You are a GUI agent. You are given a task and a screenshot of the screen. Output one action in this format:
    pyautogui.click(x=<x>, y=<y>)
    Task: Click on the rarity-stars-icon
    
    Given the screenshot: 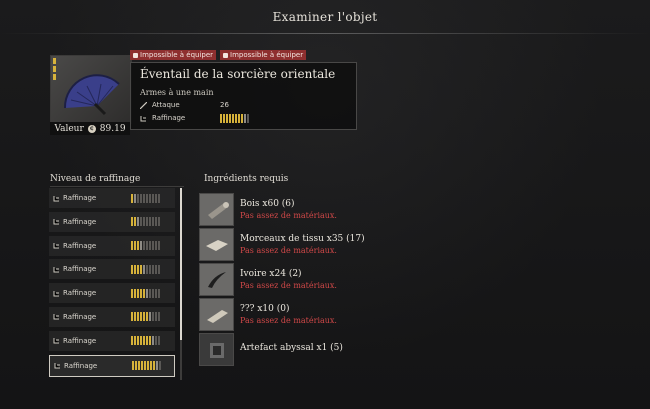 What is the action you would take?
    pyautogui.click(x=54, y=69)
    